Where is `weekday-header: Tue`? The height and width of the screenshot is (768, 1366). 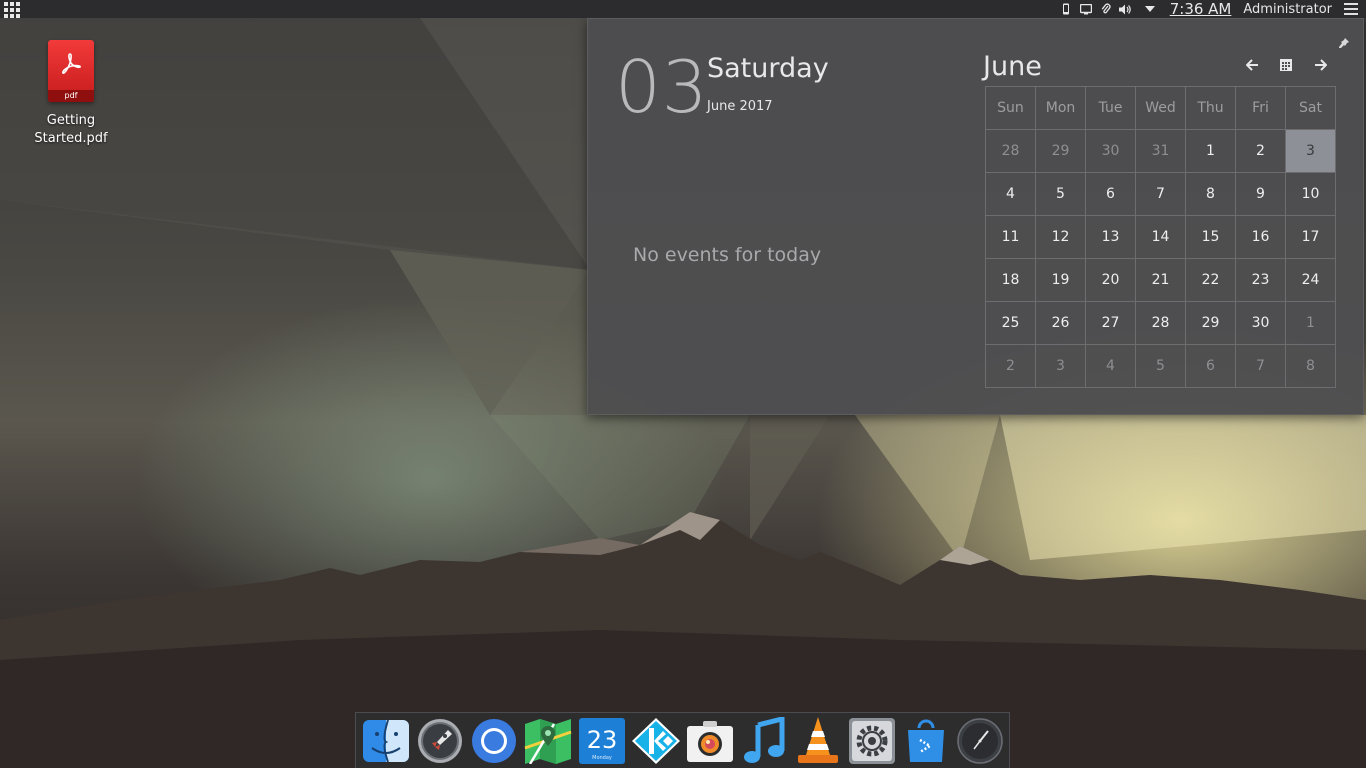 weekday-header: Tue is located at coordinates (1110, 108).